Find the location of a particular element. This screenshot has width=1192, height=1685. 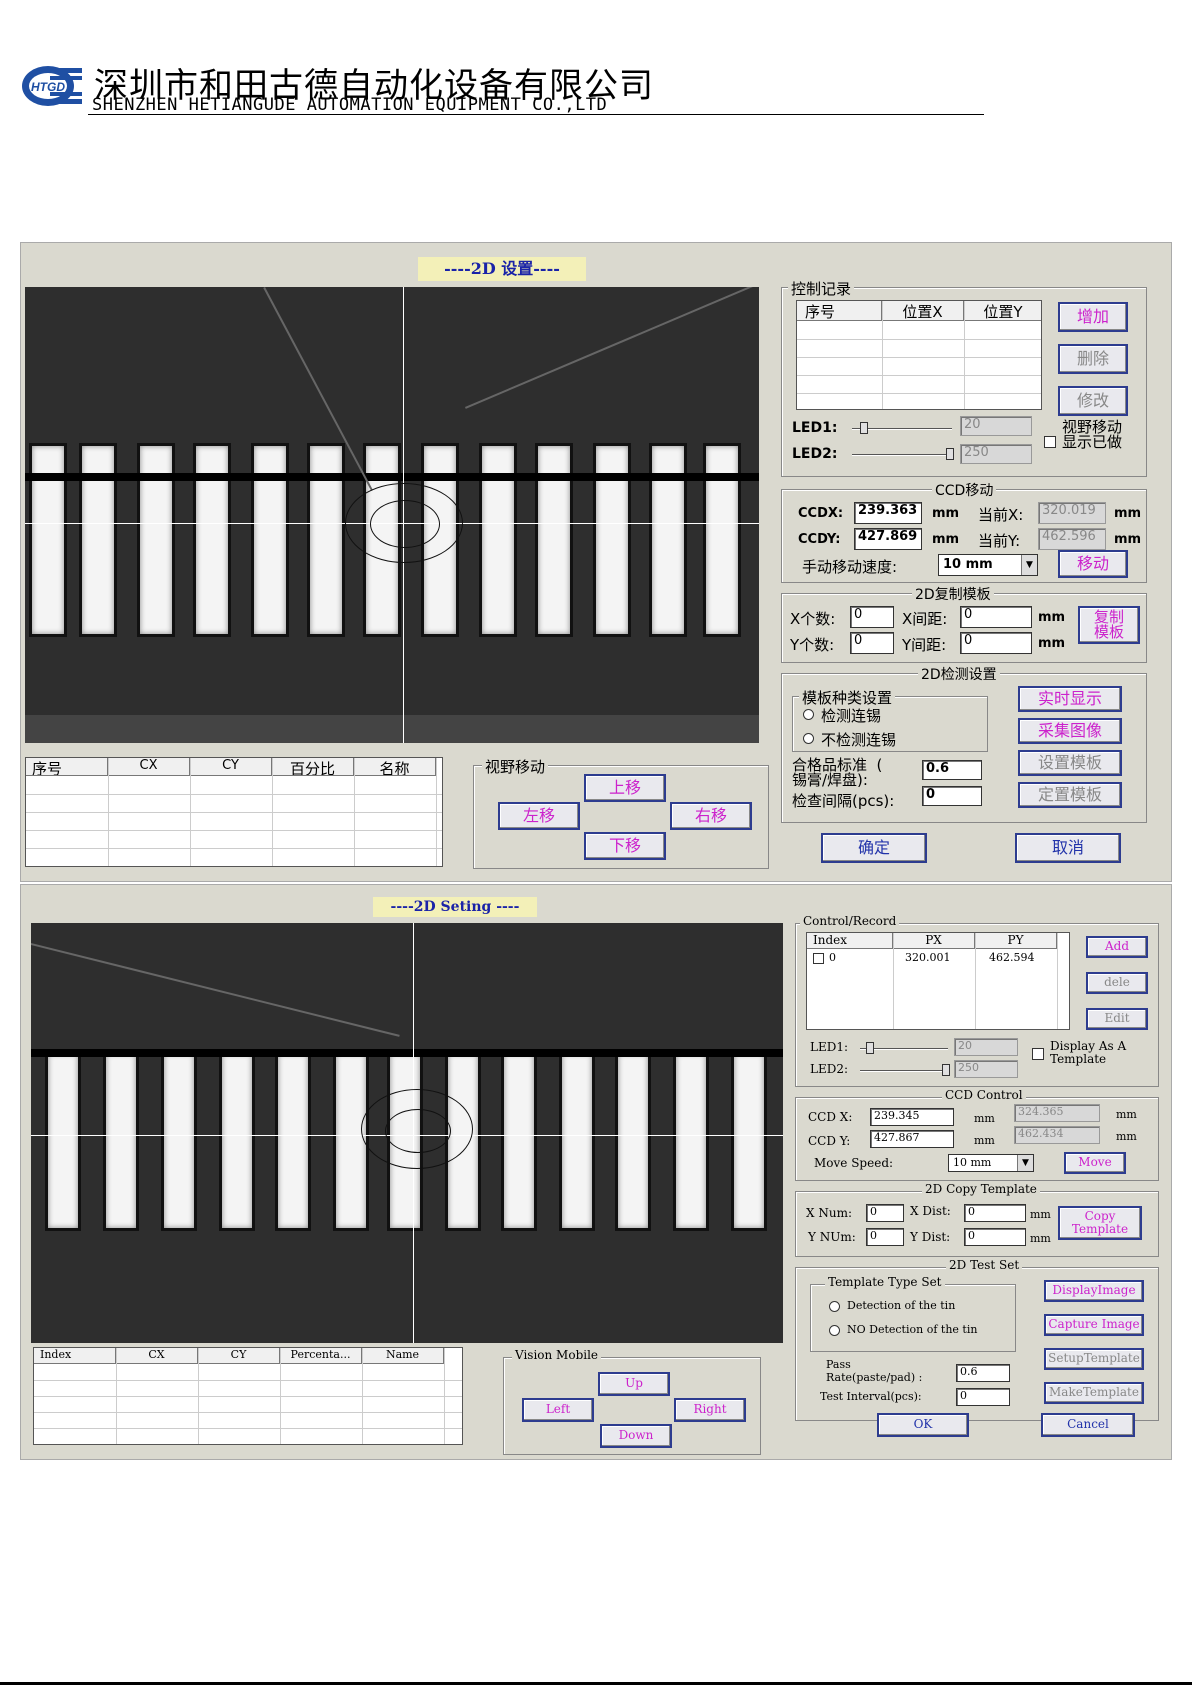

pass-rate-label: 合格品标准 ( 锡膏/焊盘): is located at coordinates (837, 772).